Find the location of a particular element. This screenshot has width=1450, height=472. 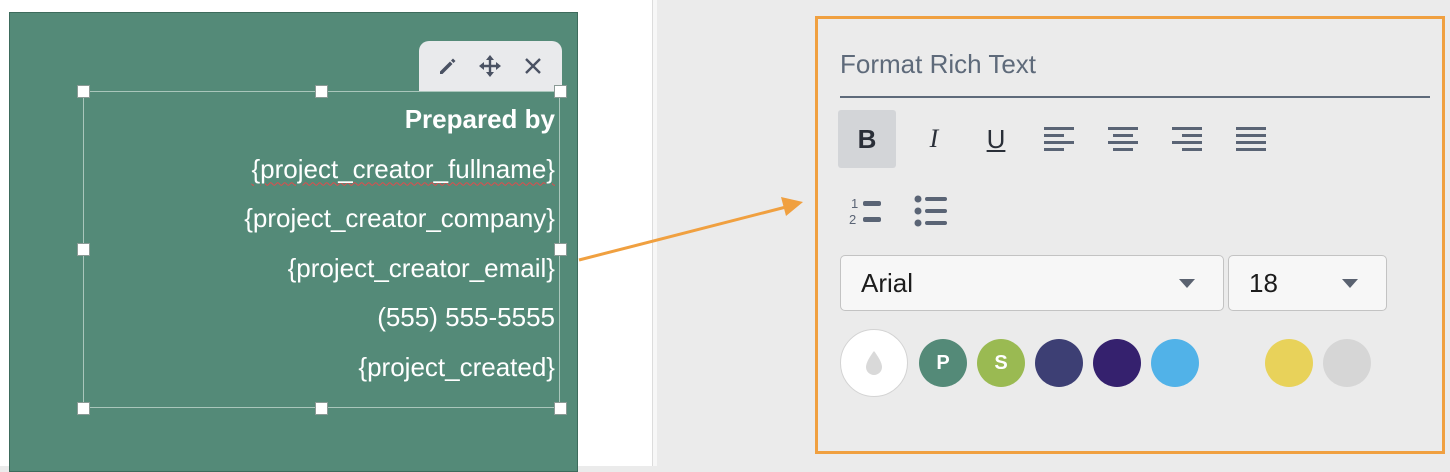

color-swatch-indigo is located at coordinates (1117, 363).